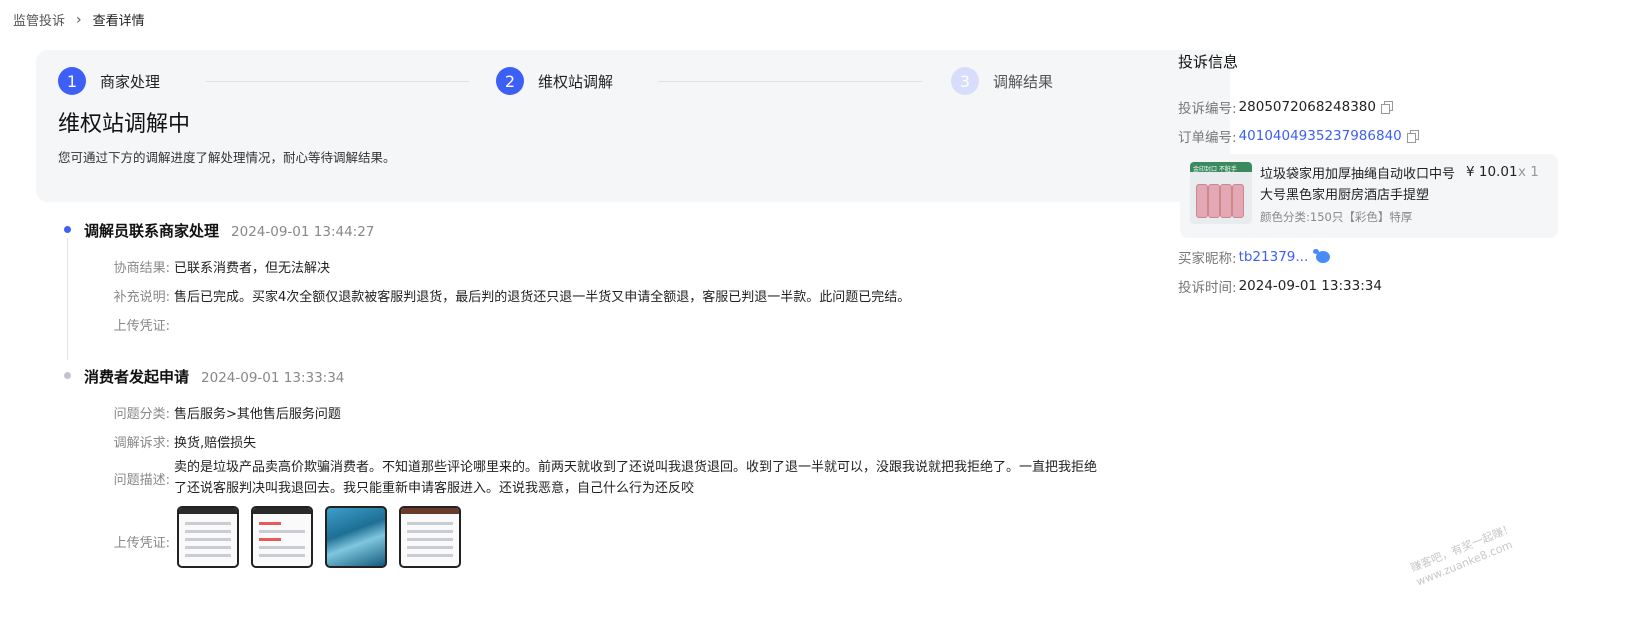 The height and width of the screenshot is (633, 1646). I want to click on order-number-link: 4010404935237986840, so click(1320, 136).